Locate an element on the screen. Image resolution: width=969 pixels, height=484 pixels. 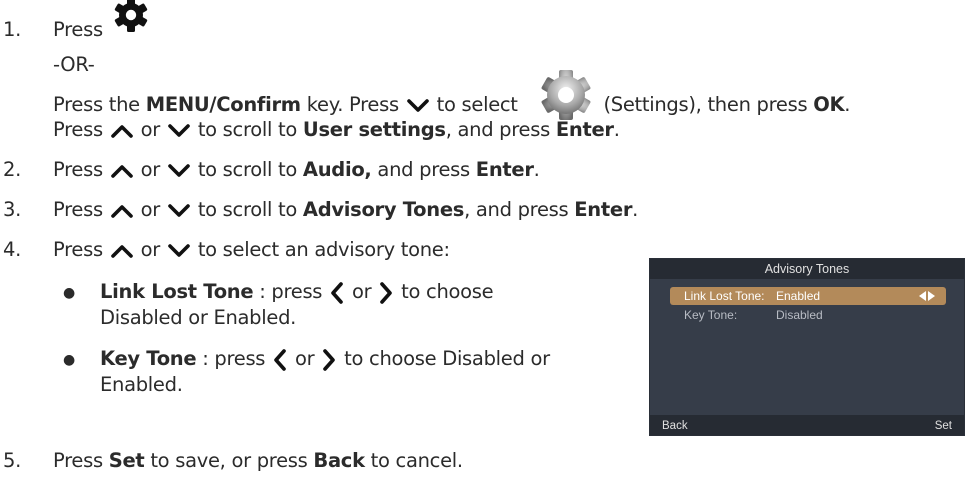
step-number: 1. is located at coordinates (12, 29).